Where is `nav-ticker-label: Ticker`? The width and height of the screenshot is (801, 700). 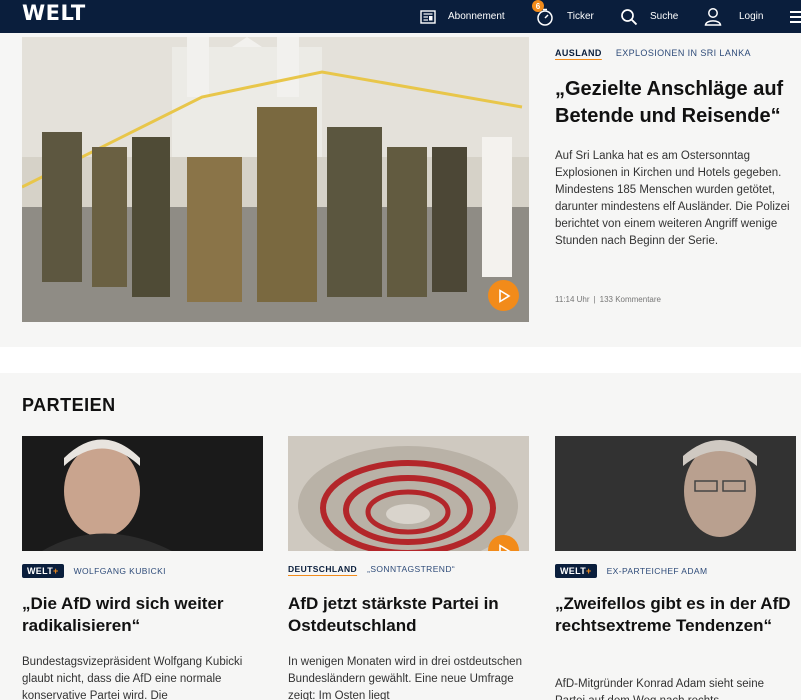
nav-ticker-label: Ticker is located at coordinates (580, 16).